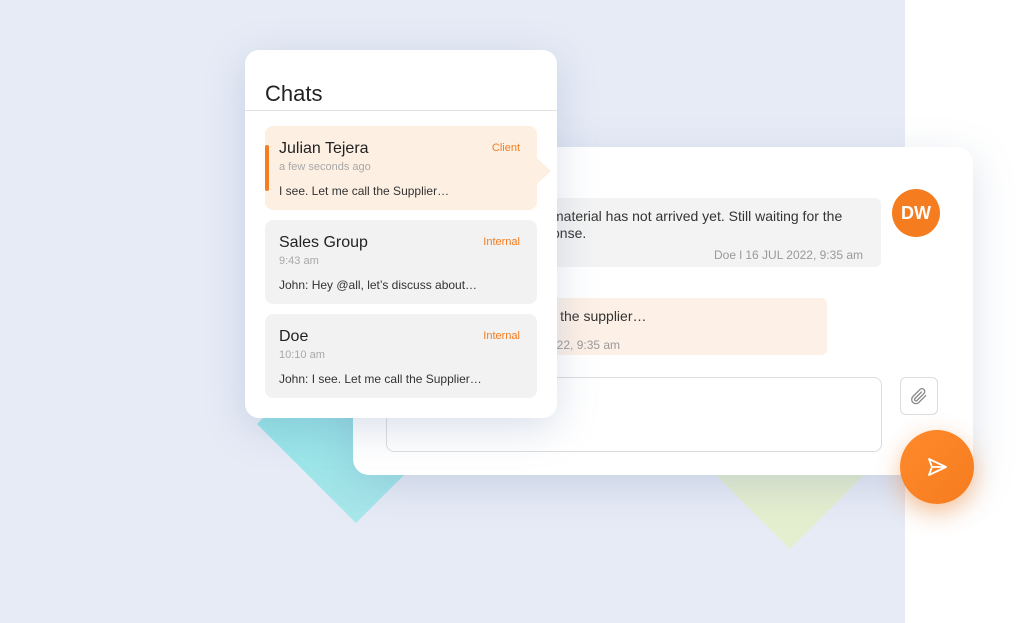 Image resolution: width=1023 pixels, height=623 pixels. Describe the element at coordinates (790, 510) in the screenshot. I see `decor-diamond-green` at that location.